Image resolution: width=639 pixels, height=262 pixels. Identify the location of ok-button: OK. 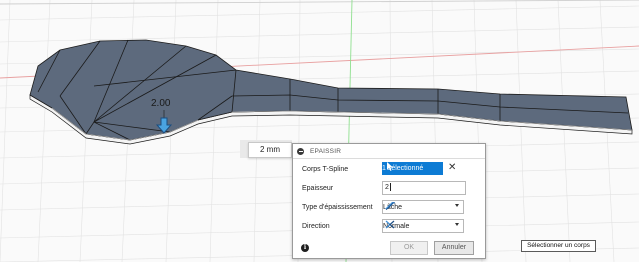
(409, 248).